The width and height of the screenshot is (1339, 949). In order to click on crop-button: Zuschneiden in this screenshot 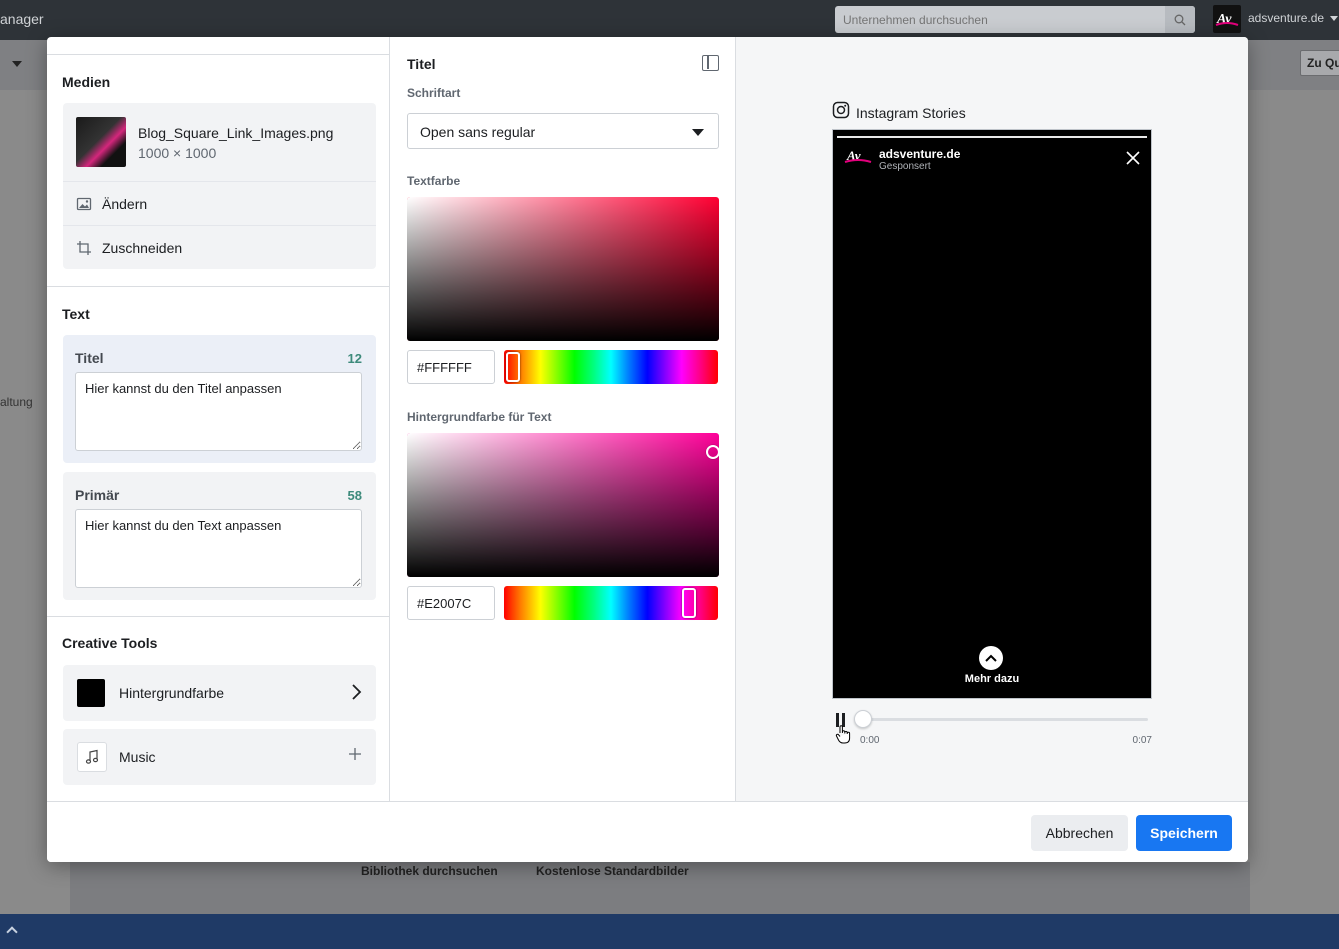, I will do `click(219, 247)`.